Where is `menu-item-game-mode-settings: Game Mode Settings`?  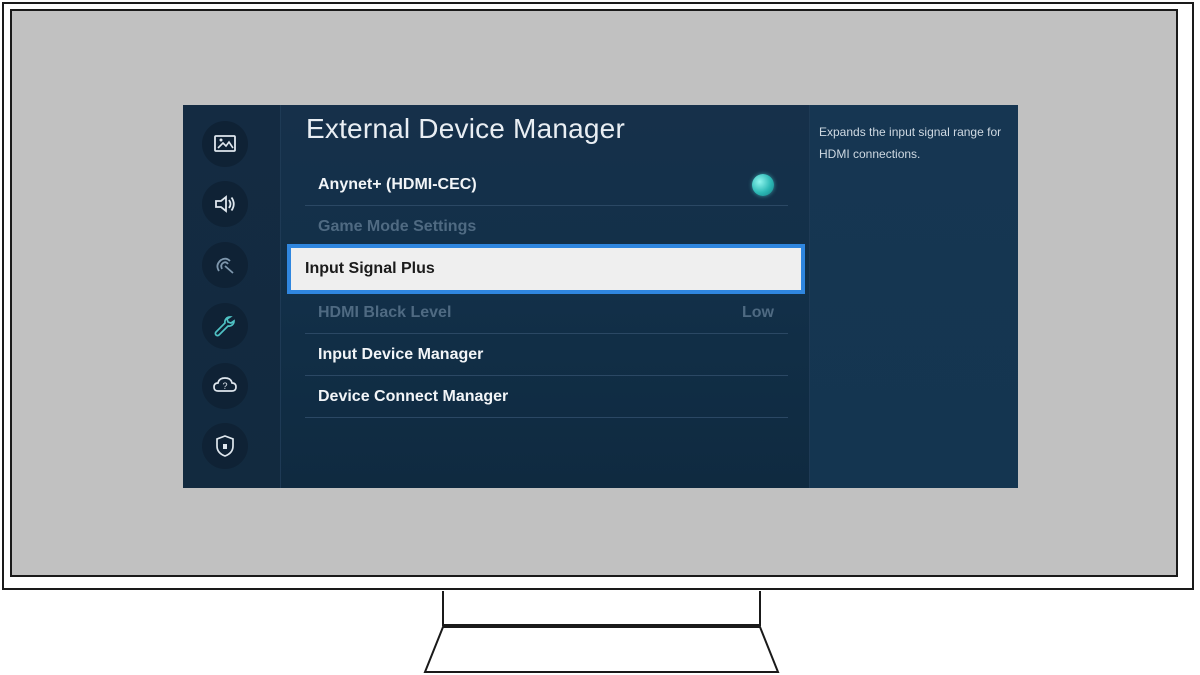
menu-item-game-mode-settings: Game Mode Settings is located at coordinates (546, 227).